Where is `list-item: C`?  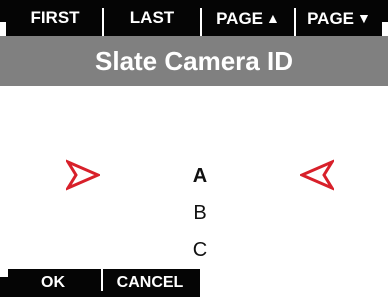 list-item: C is located at coordinates (200, 250).